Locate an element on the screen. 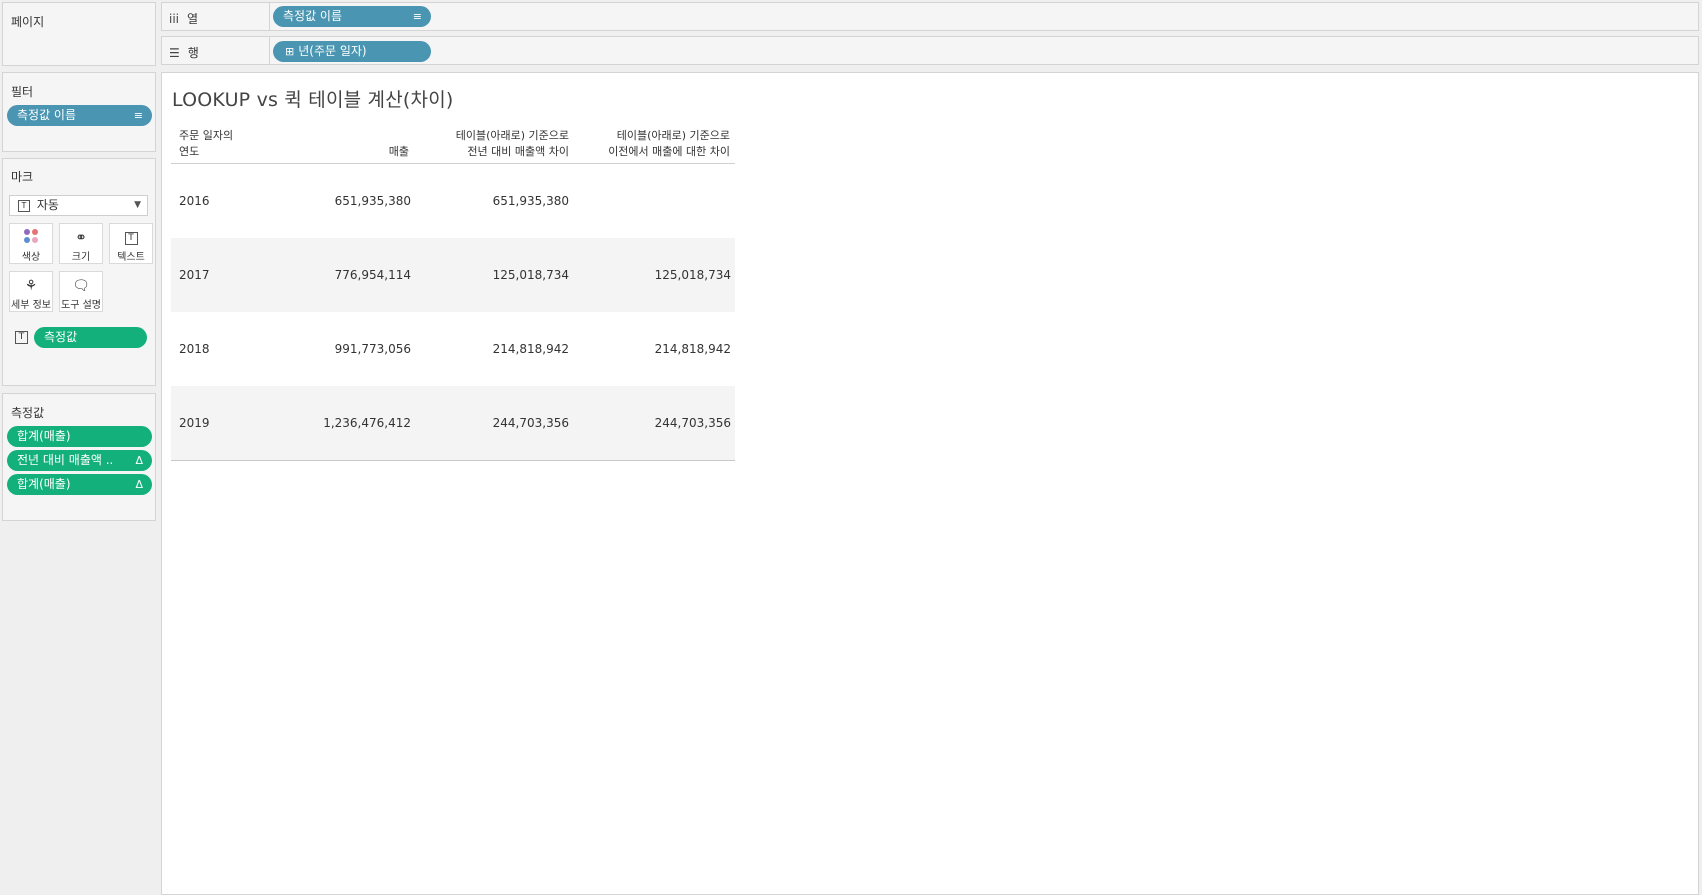 The height and width of the screenshot is (895, 1702). columns-shelf-label: iii 열 is located at coordinates (184, 19).